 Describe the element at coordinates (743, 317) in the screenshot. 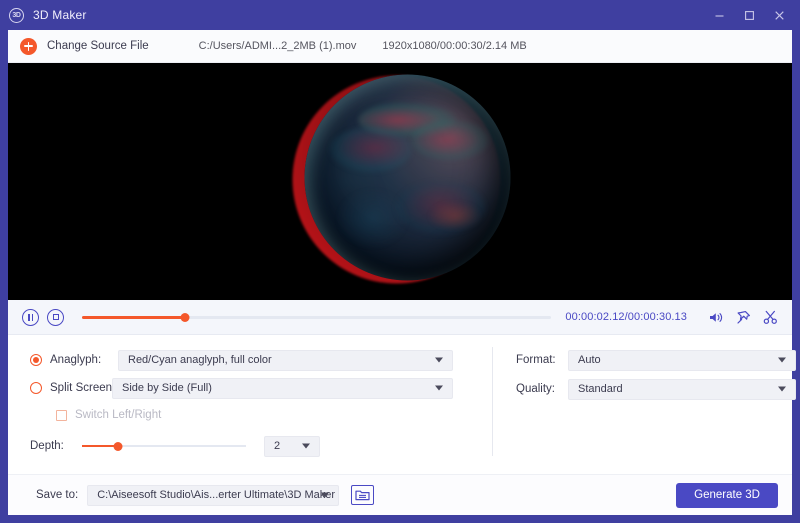

I see `pin-icon` at that location.